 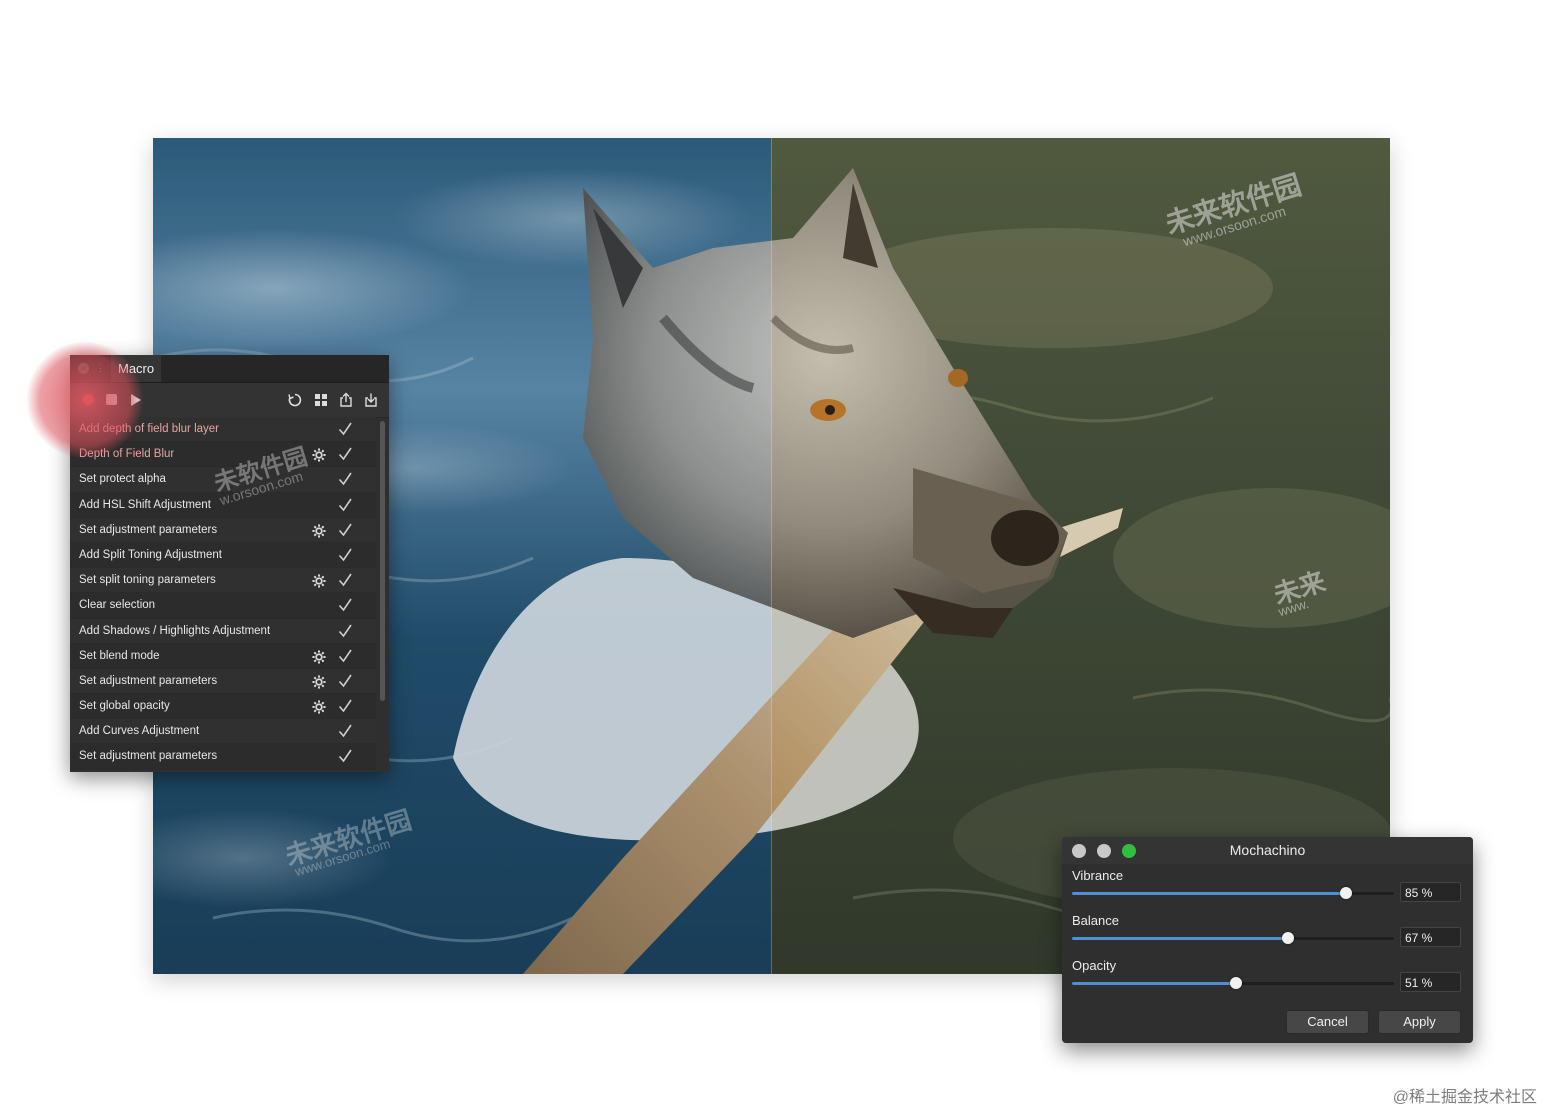 I want to click on macro-step-row: Set global opacity, so click(x=223, y=707).